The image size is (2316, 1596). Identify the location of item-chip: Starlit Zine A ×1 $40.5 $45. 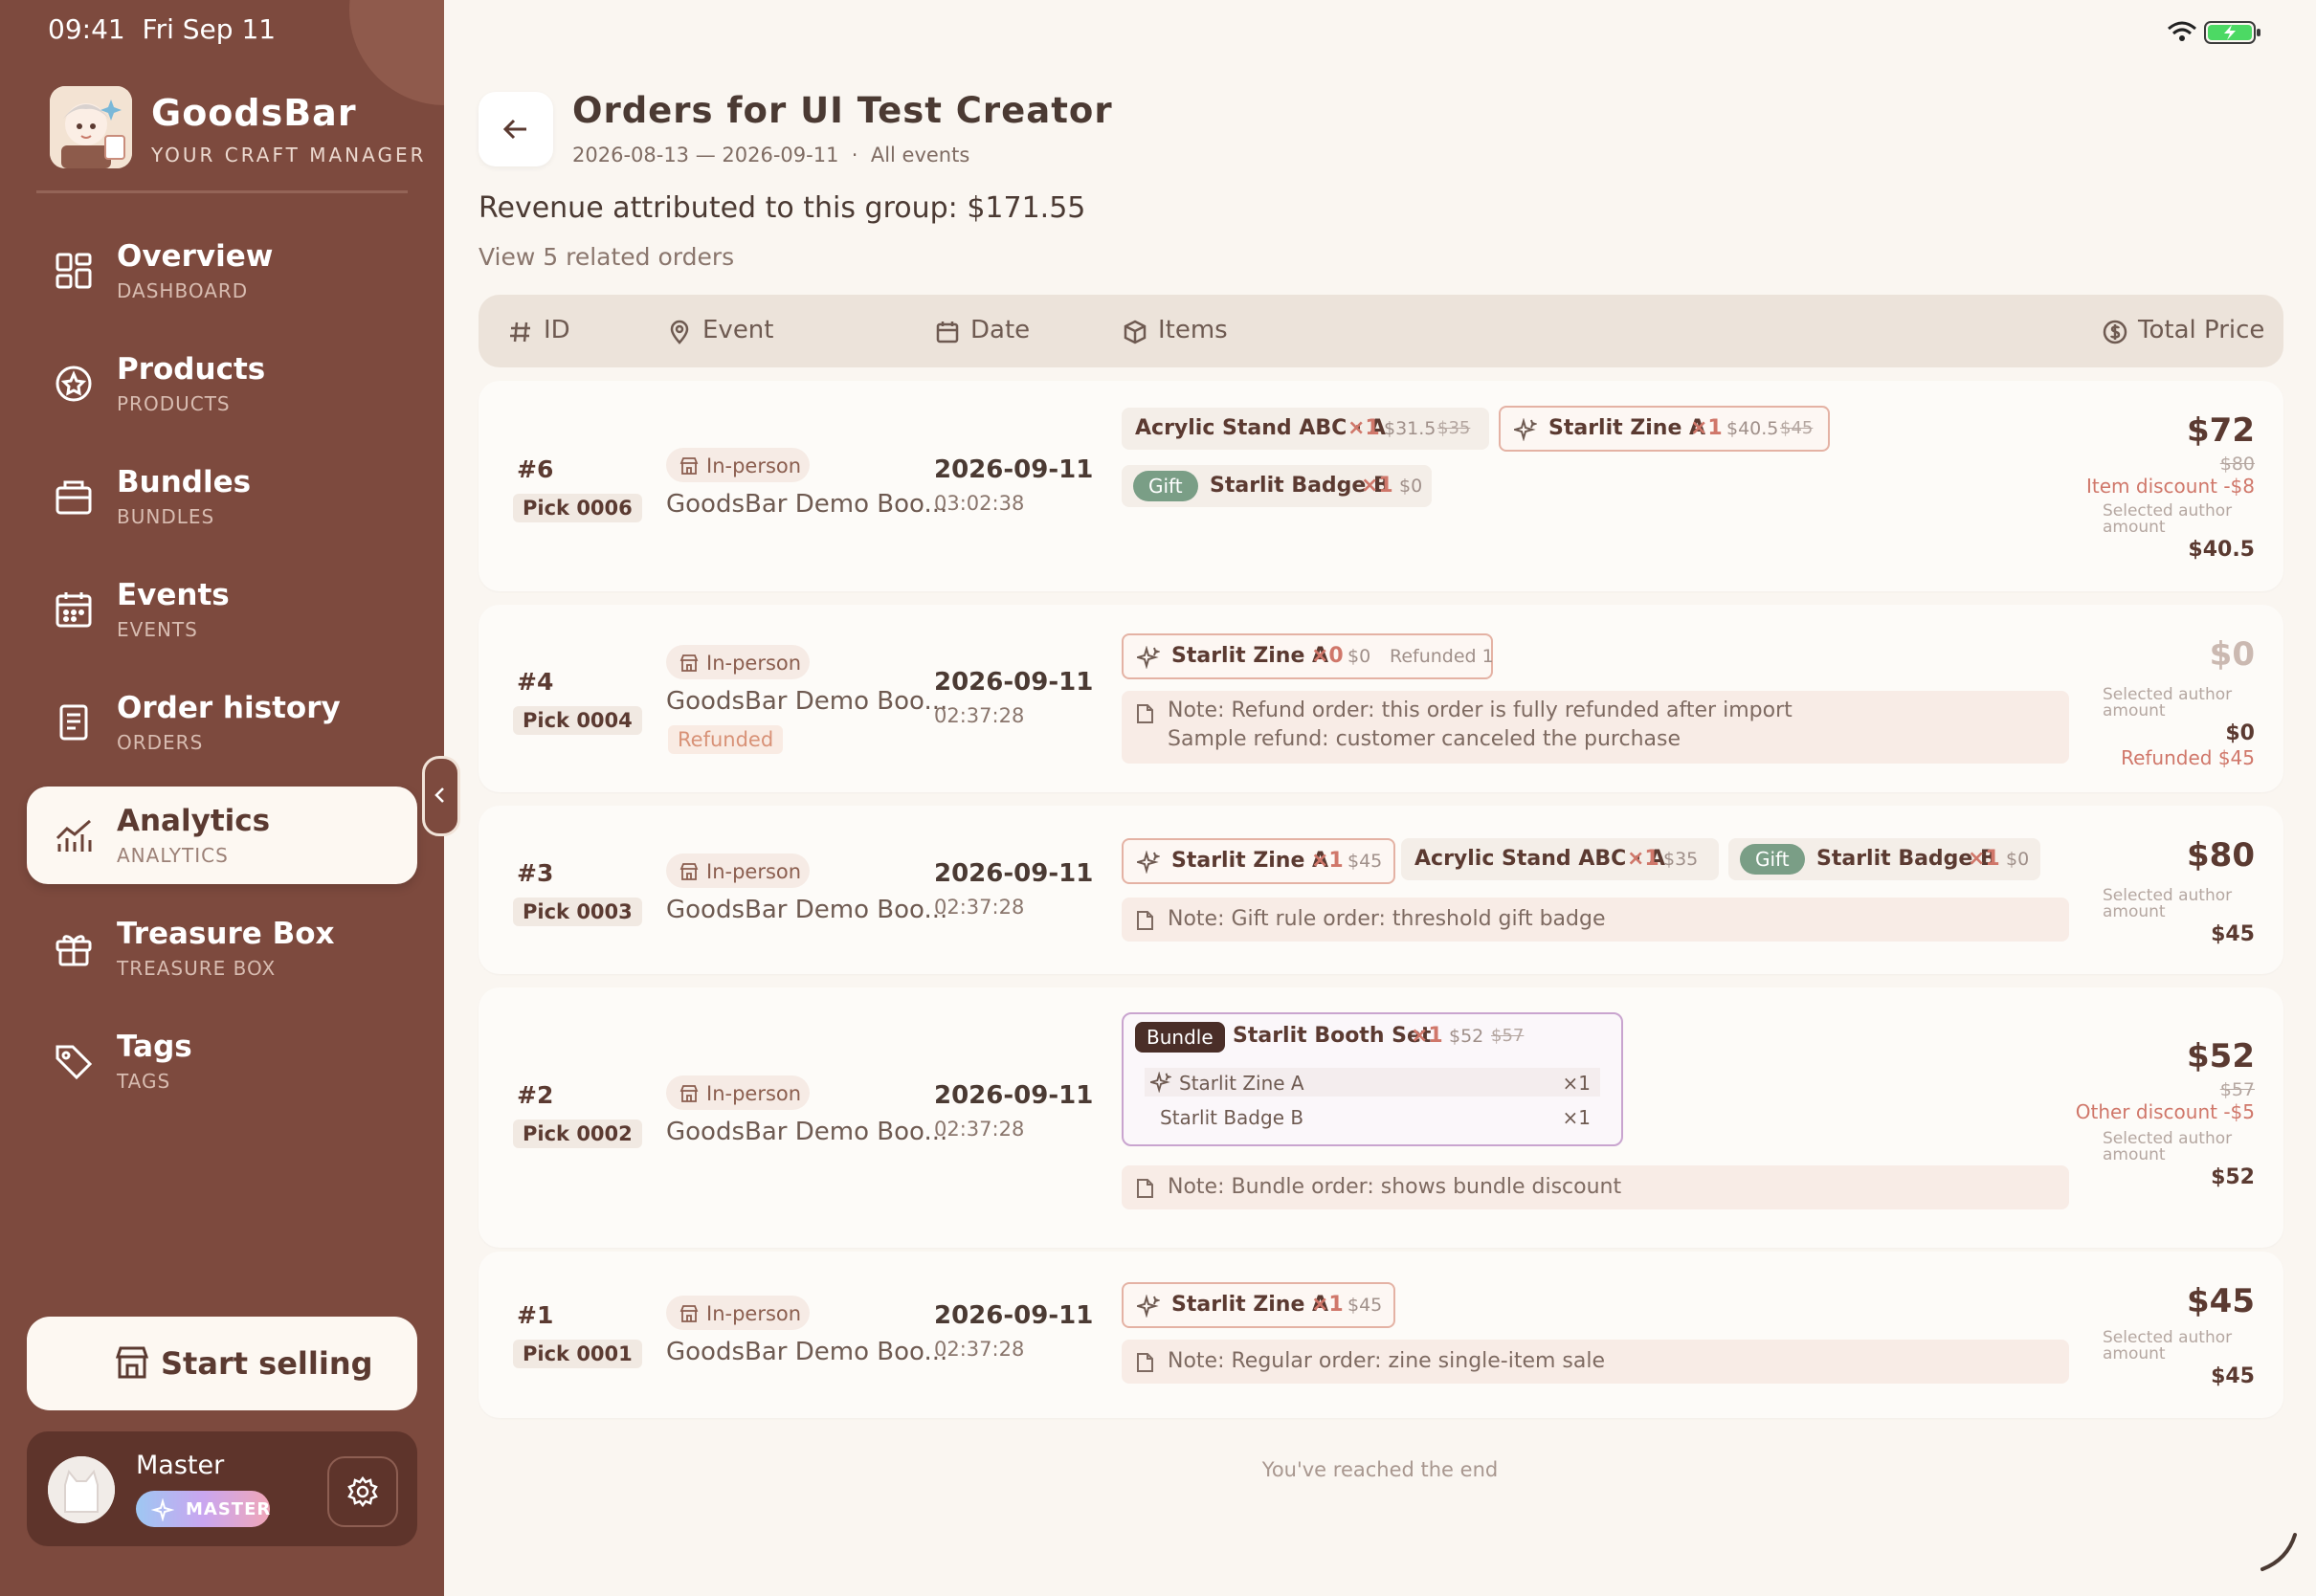
(1665, 429).